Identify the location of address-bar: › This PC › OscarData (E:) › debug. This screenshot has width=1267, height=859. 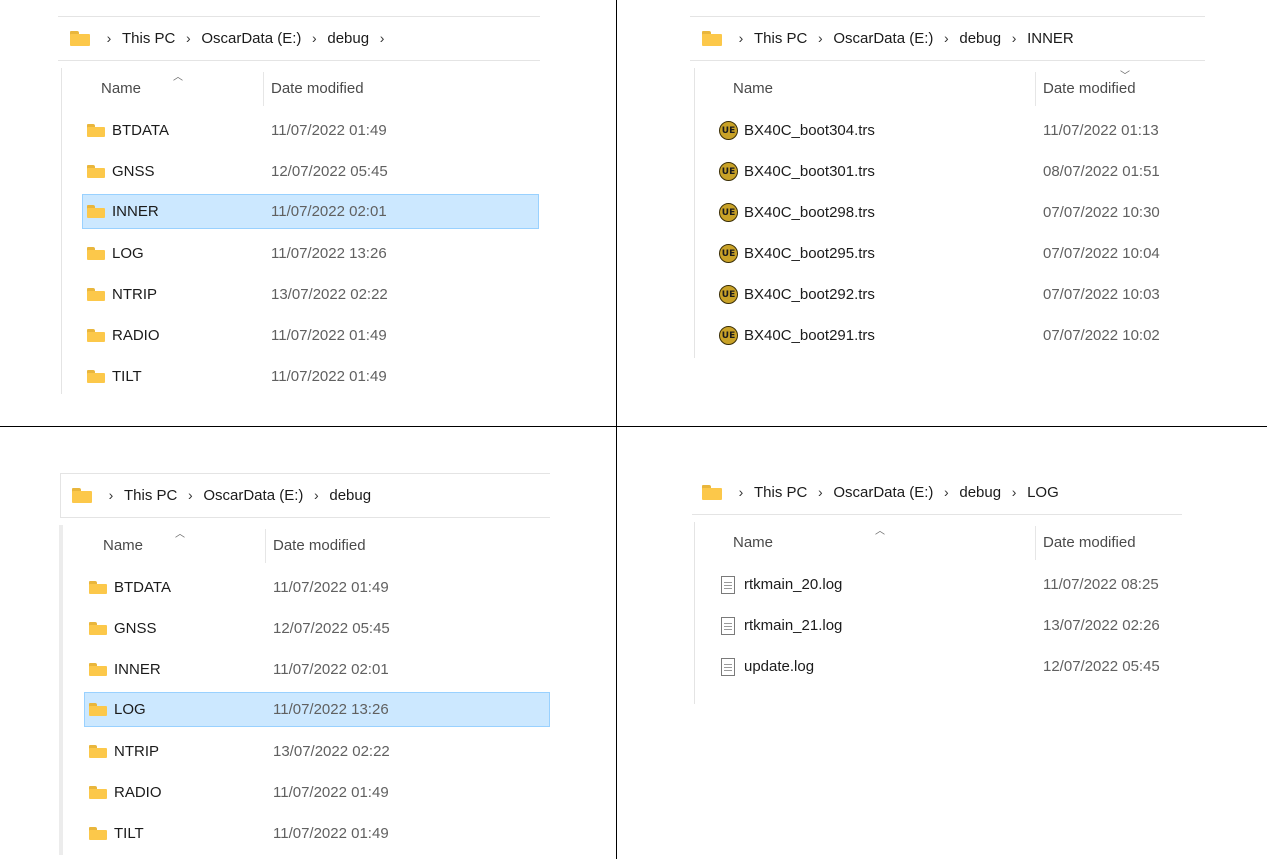
(222, 495).